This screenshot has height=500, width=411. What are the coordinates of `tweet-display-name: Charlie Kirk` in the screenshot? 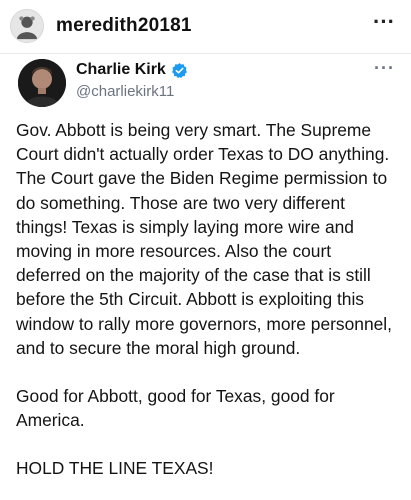 It's located at (121, 70).